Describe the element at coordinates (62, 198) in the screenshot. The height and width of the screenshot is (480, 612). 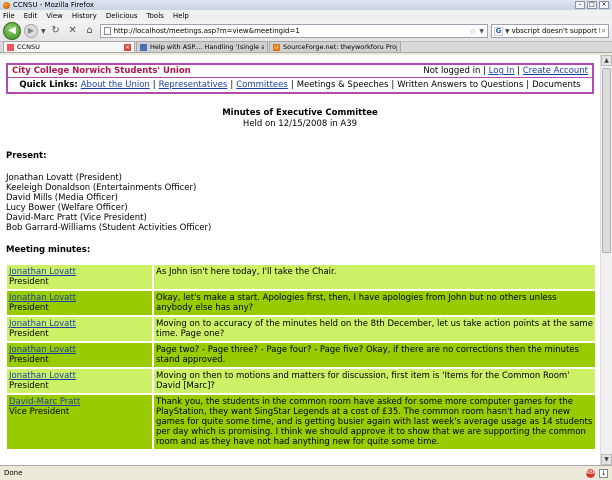
I see `attendee: David Mills (Media Officer)` at that location.